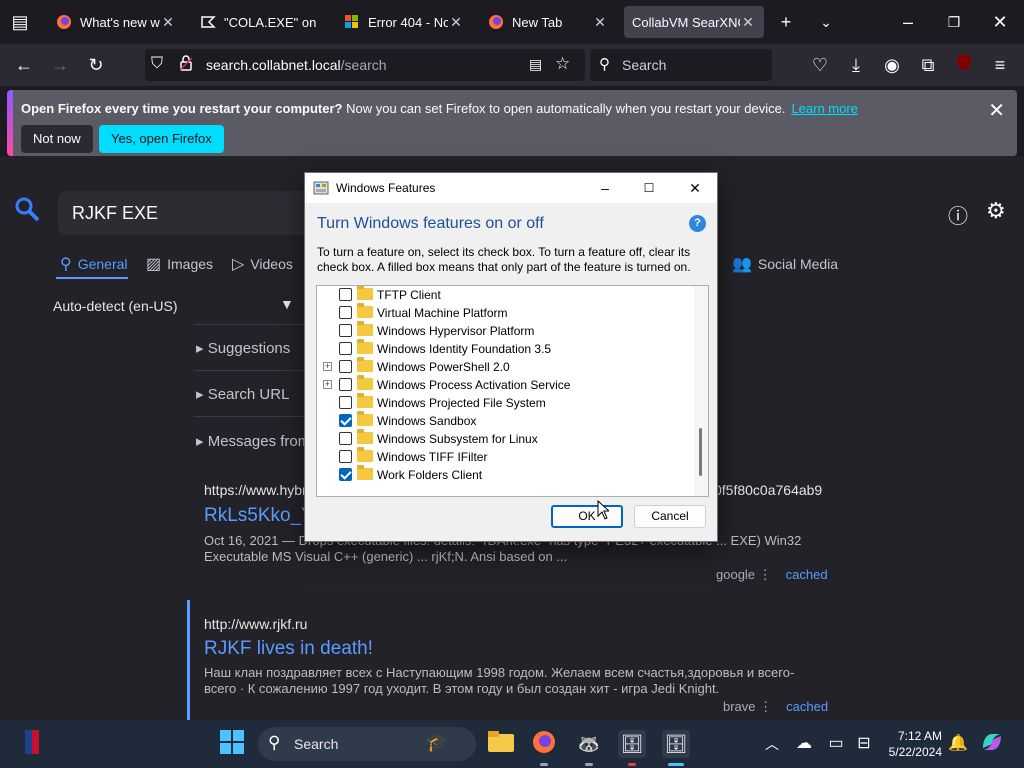 This screenshot has height=768, width=1024. Describe the element at coordinates (161, 139) in the screenshot. I see `yes-open-firefox-button: Yes, open Firefox` at that location.